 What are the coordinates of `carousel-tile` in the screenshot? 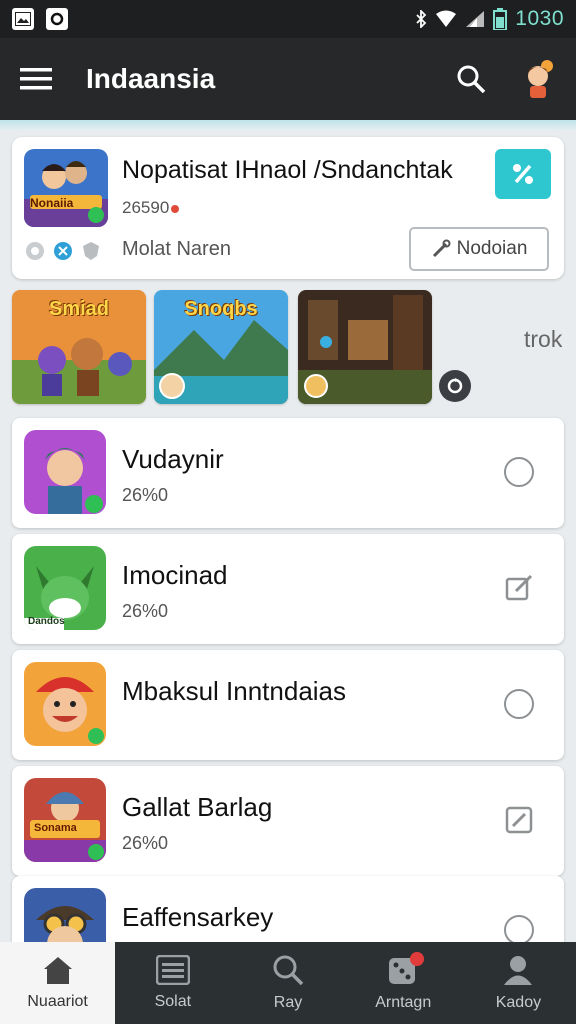 It's located at (365, 347).